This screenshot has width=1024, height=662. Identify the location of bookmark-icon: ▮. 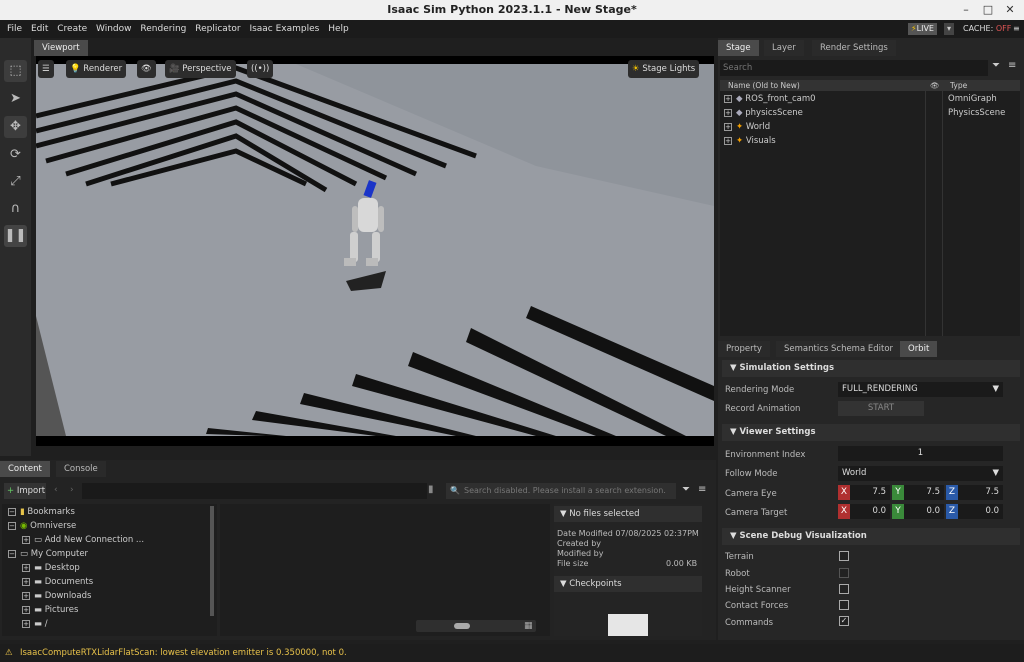
(431, 489).